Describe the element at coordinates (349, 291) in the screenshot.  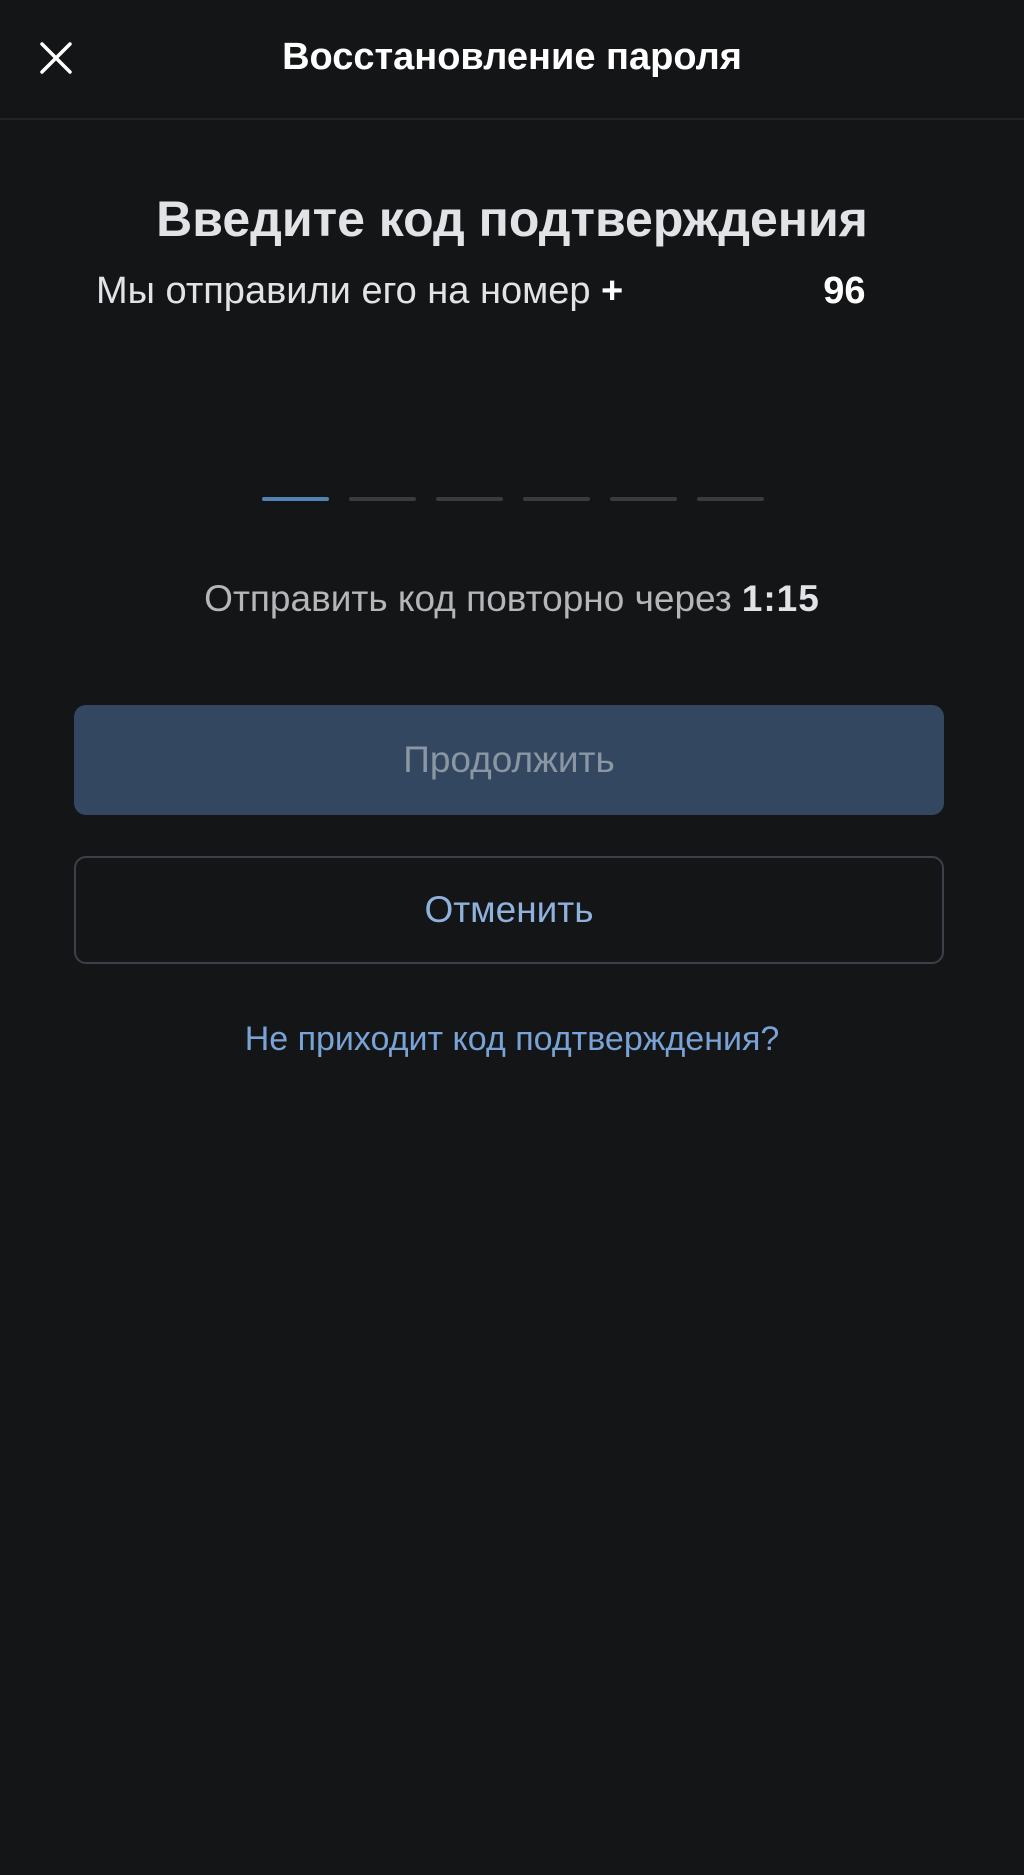
I see `sent-to-label: Мы отправили его на номер` at that location.